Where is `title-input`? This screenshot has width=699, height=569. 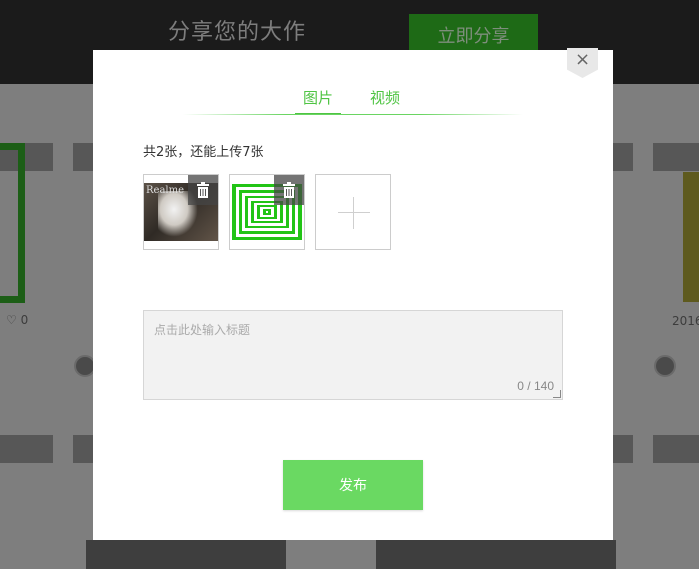
title-input is located at coordinates (353, 355).